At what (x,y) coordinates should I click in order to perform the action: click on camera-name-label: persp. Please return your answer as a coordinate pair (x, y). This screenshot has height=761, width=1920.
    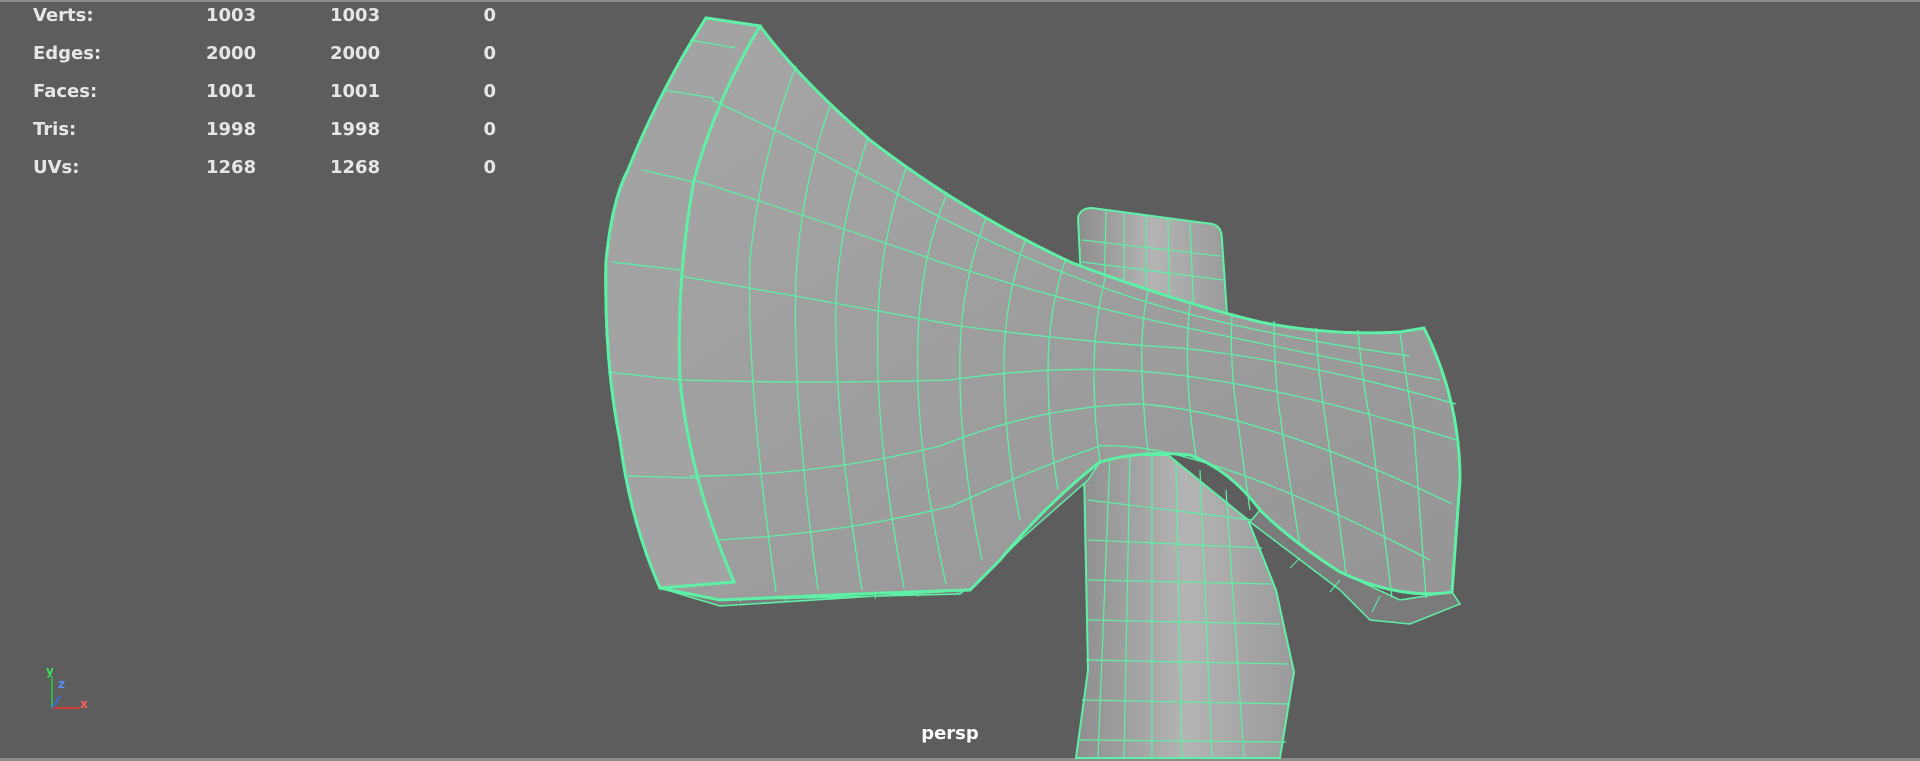
    Looking at the image, I should click on (950, 733).